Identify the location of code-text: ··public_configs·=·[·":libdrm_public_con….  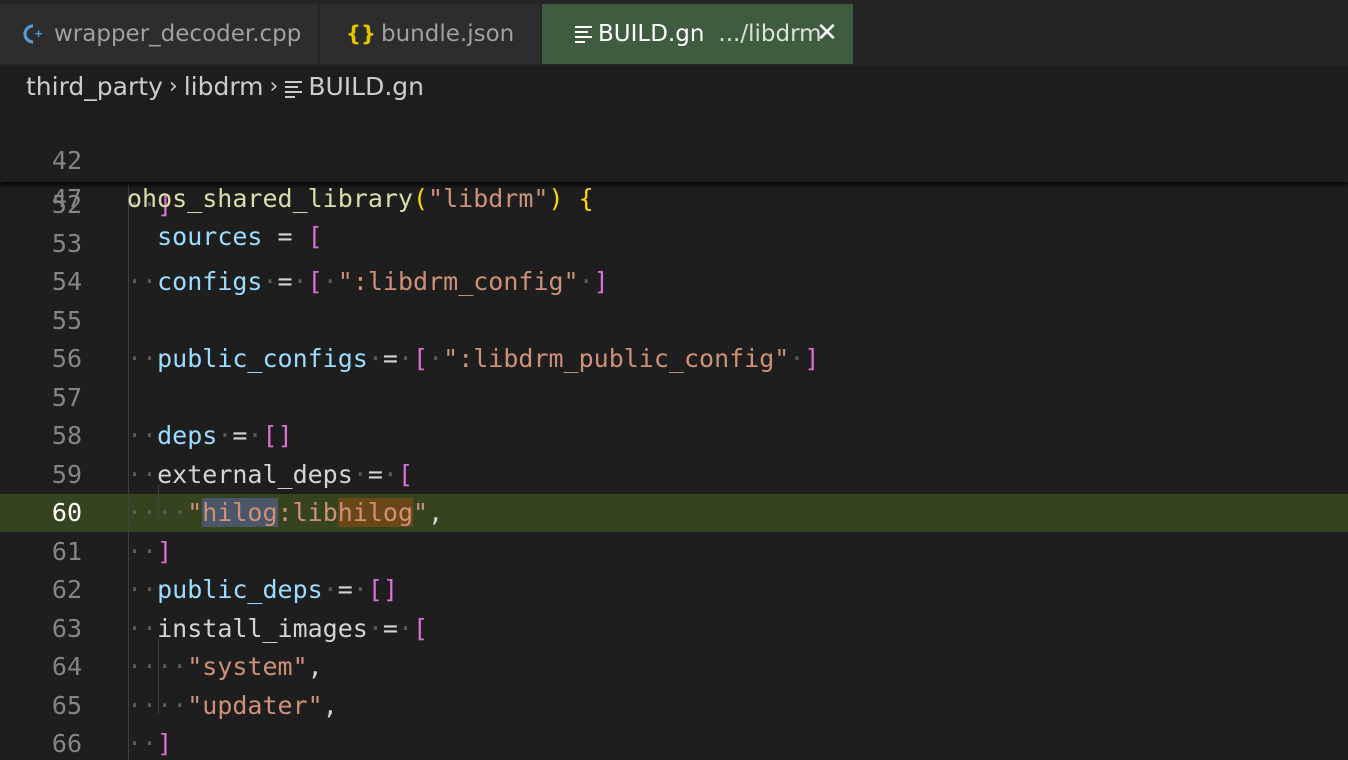
(473, 358).